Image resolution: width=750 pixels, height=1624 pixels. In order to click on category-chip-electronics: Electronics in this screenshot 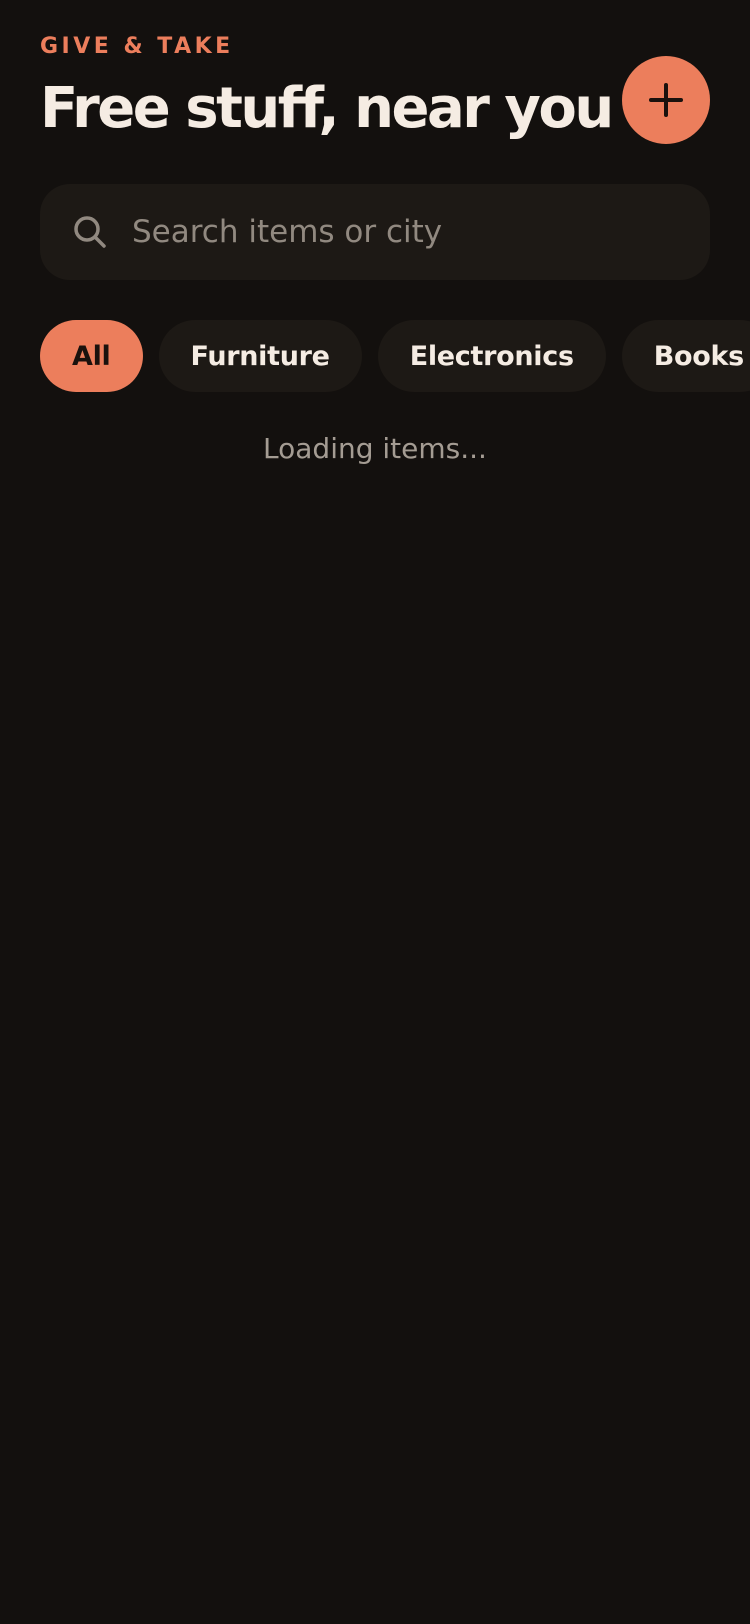, I will do `click(491, 356)`.